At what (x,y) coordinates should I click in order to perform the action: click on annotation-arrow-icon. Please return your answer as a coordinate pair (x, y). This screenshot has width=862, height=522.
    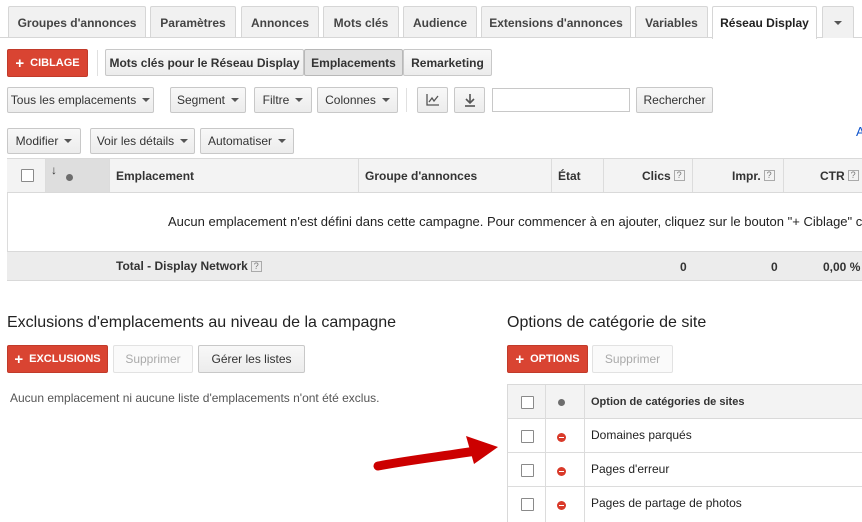
    Looking at the image, I should click on (435, 453).